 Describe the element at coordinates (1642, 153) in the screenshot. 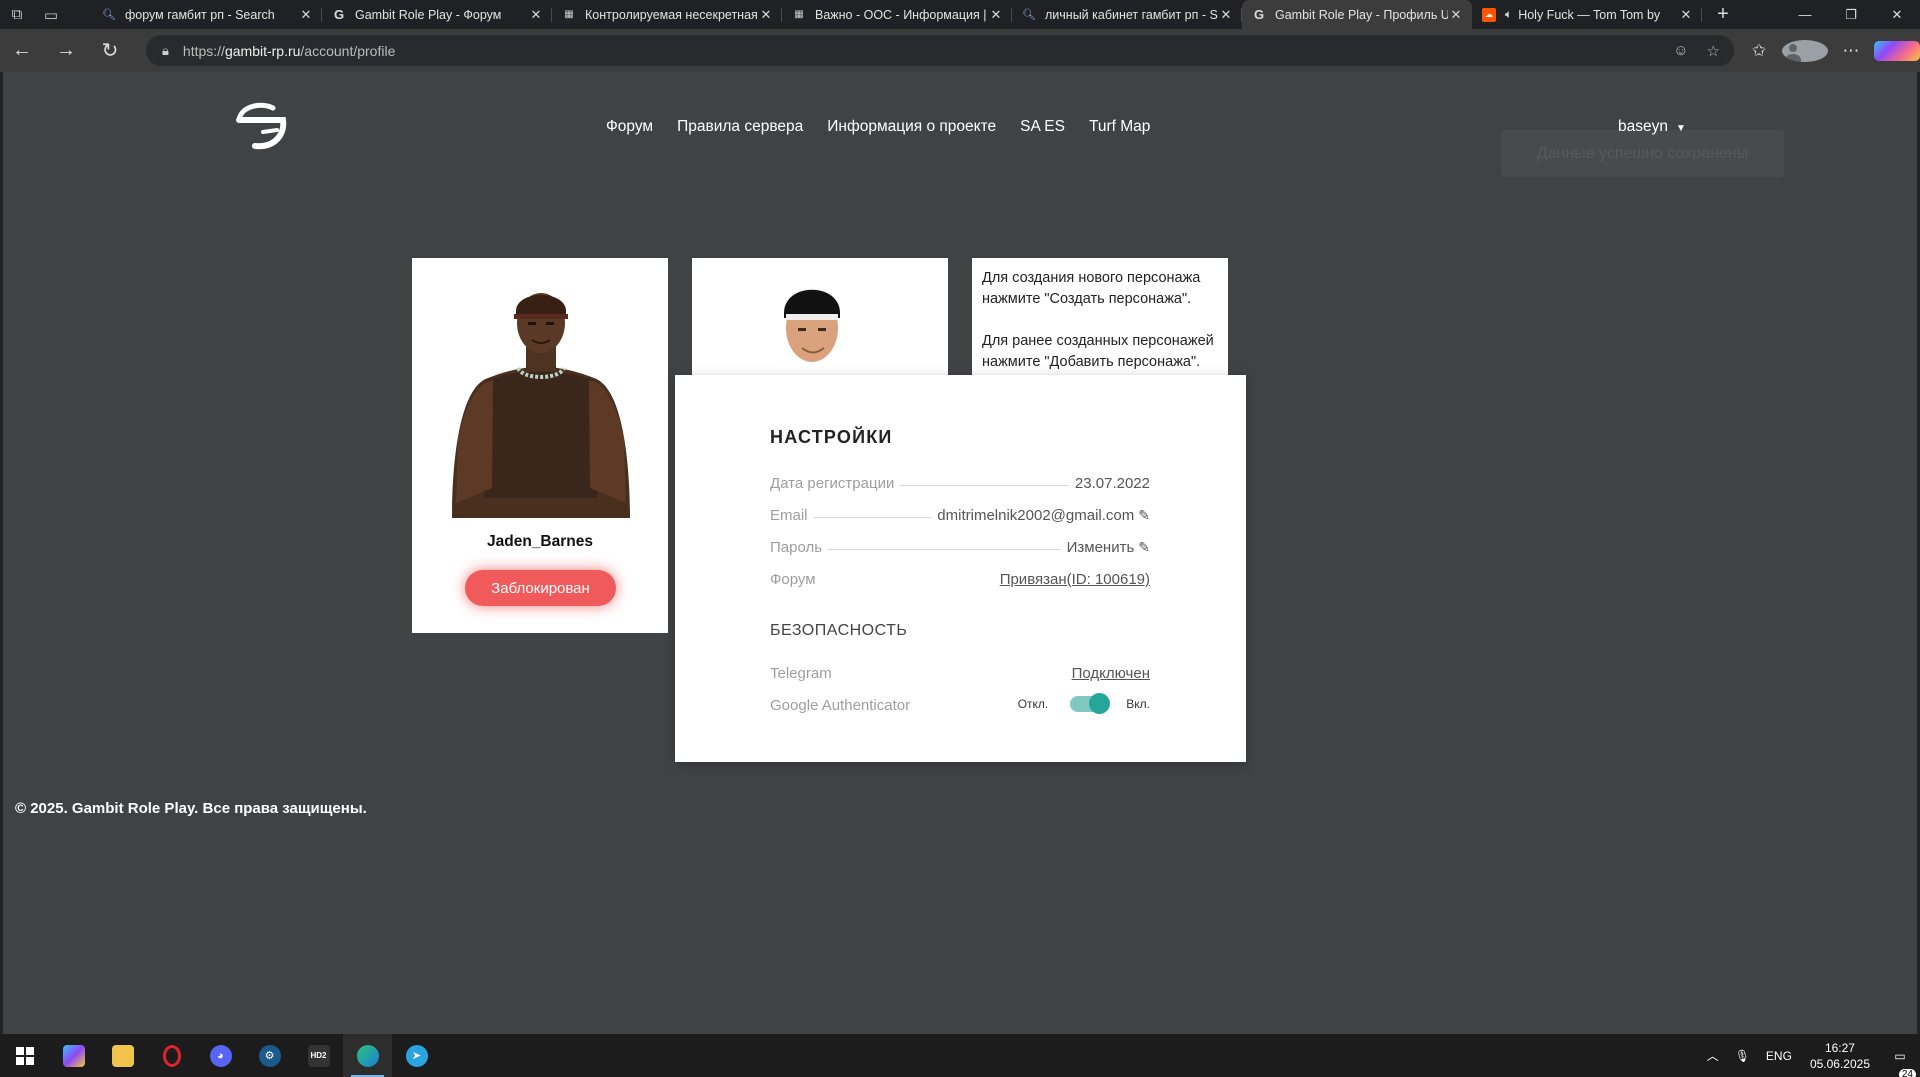

I see `success-toast: Данные успешно сохранены` at that location.